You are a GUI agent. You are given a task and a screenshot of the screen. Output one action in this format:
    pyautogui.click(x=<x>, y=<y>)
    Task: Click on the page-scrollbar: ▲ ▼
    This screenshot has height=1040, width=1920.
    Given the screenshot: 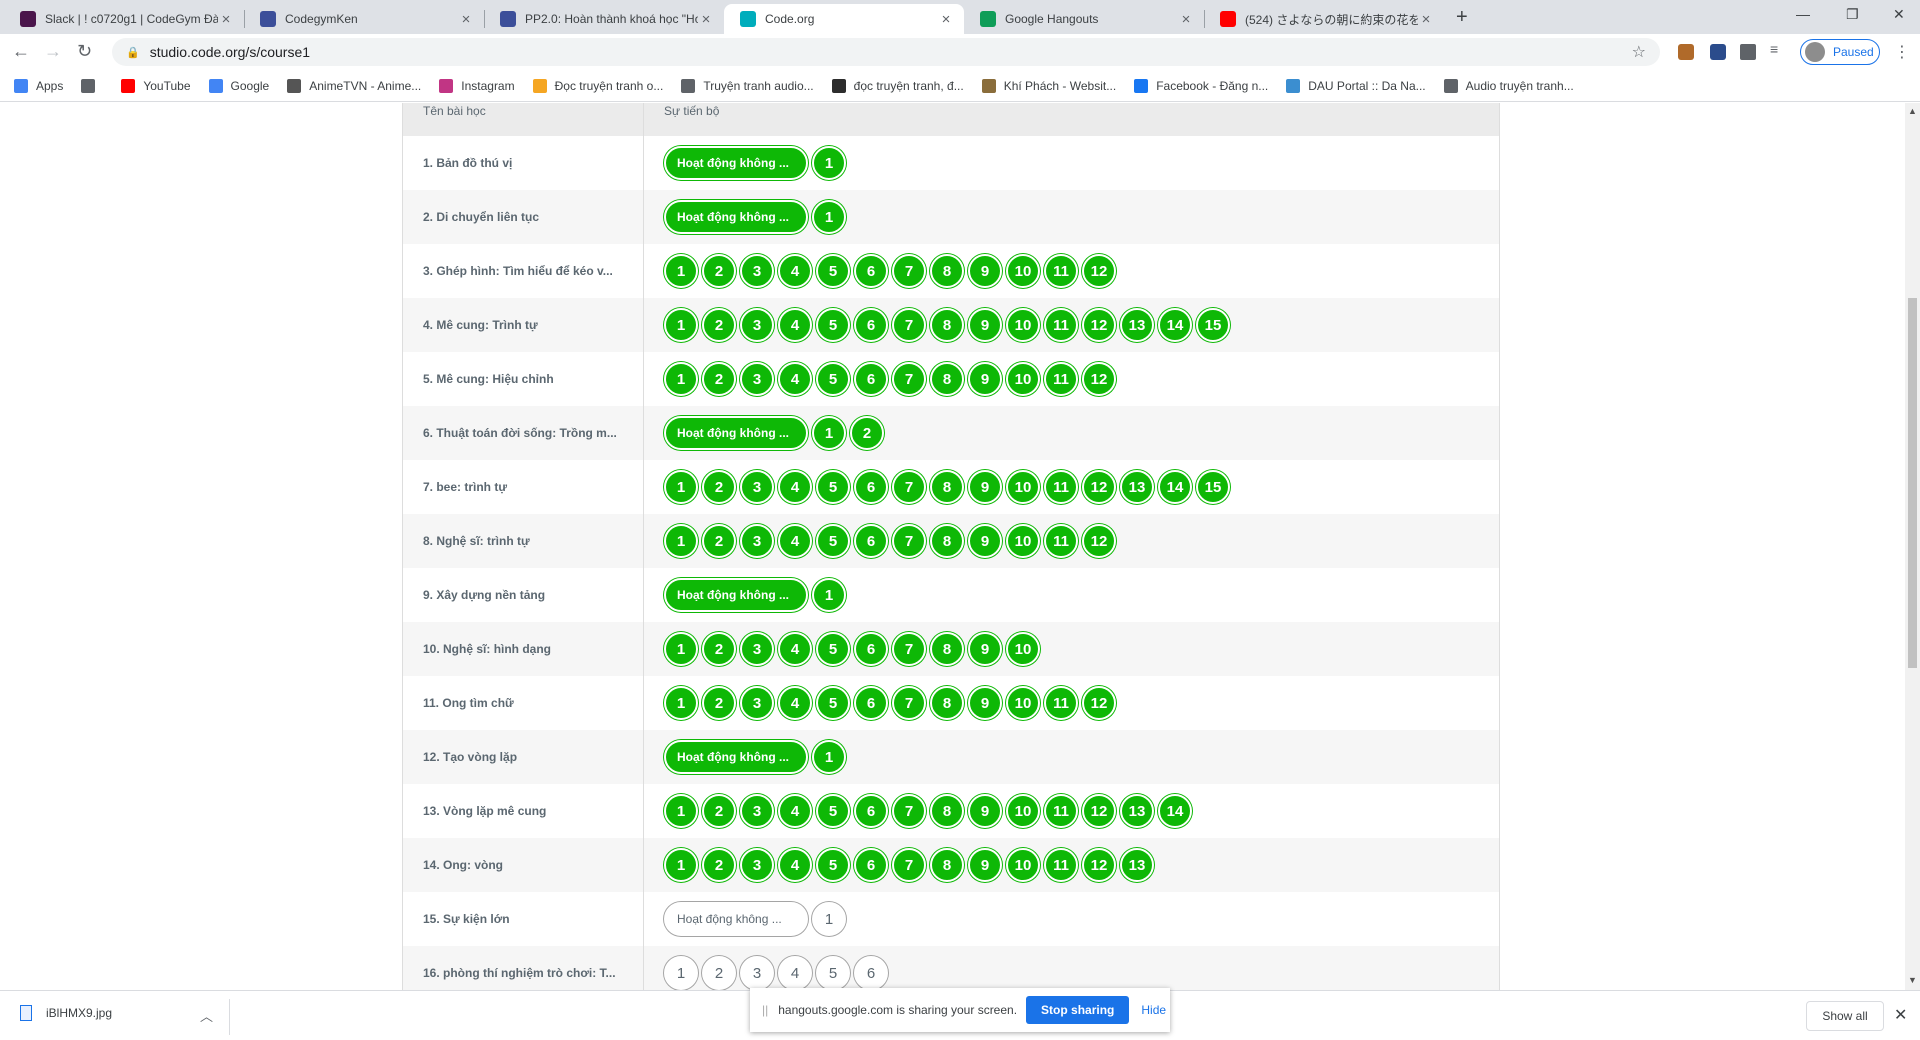 What is the action you would take?
    pyautogui.click(x=1912, y=546)
    